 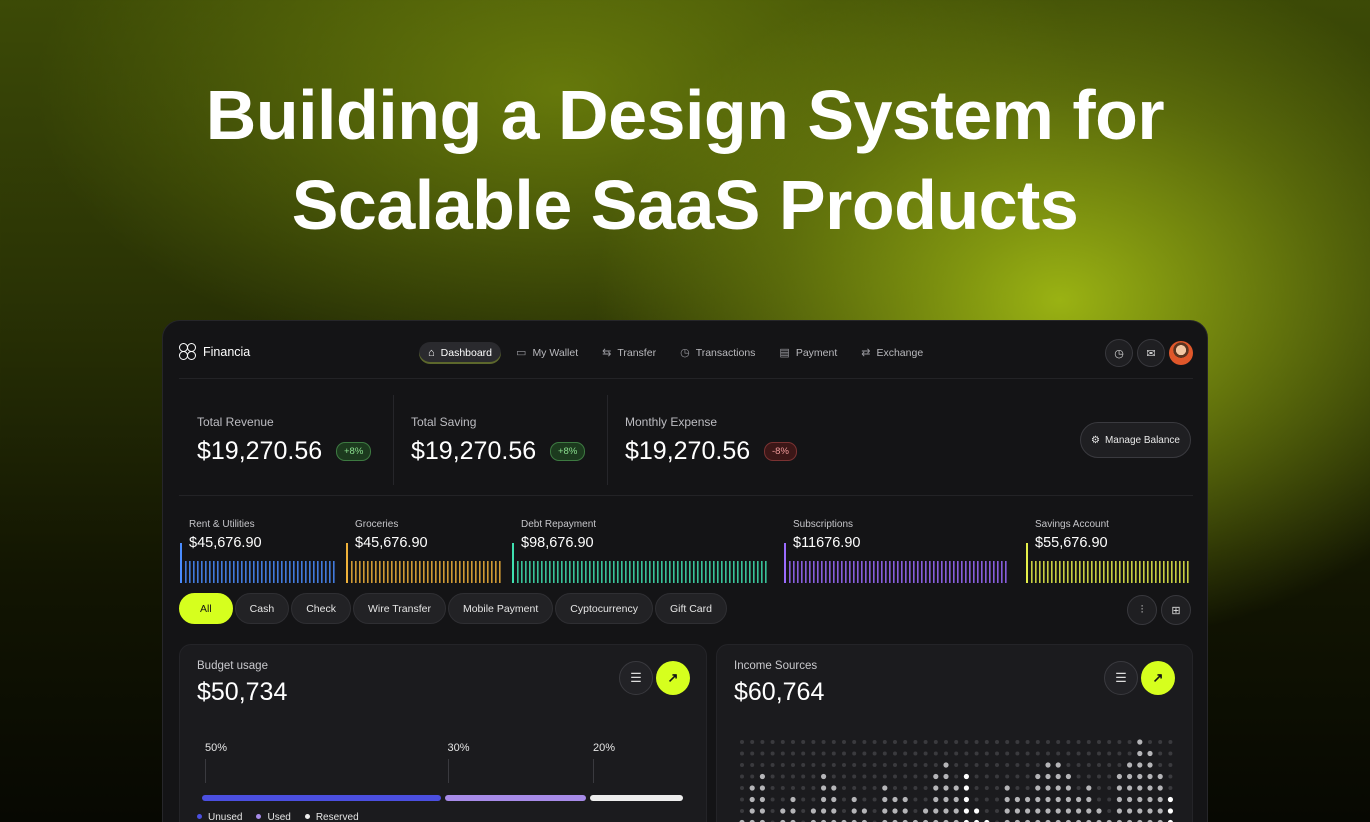 I want to click on stat-total-revenue: Total Revenue $19,270.56 +8%, so click(x=286, y=440).